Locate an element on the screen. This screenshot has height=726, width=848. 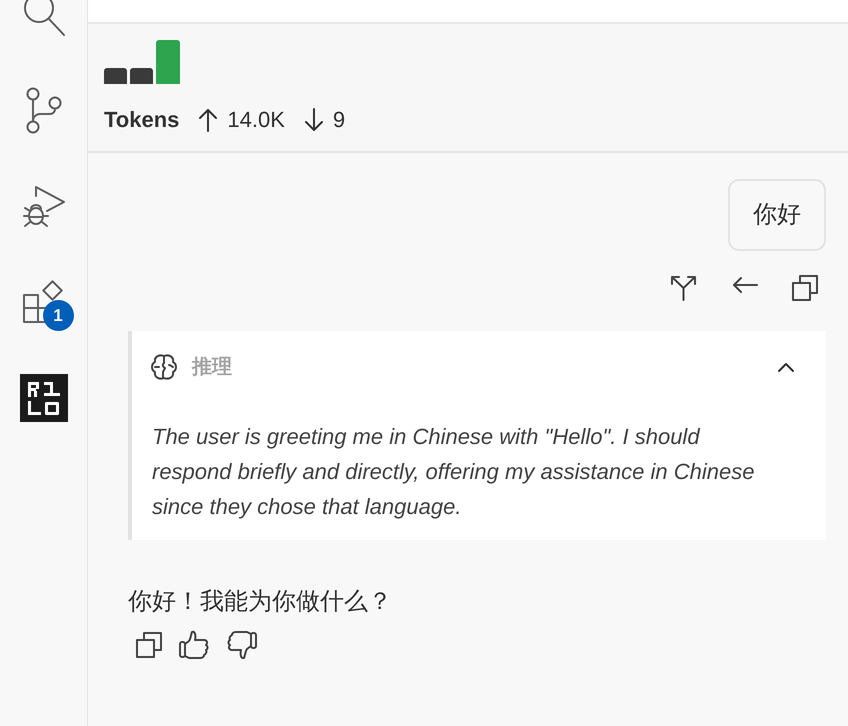
branch-icon is located at coordinates (44, 110).